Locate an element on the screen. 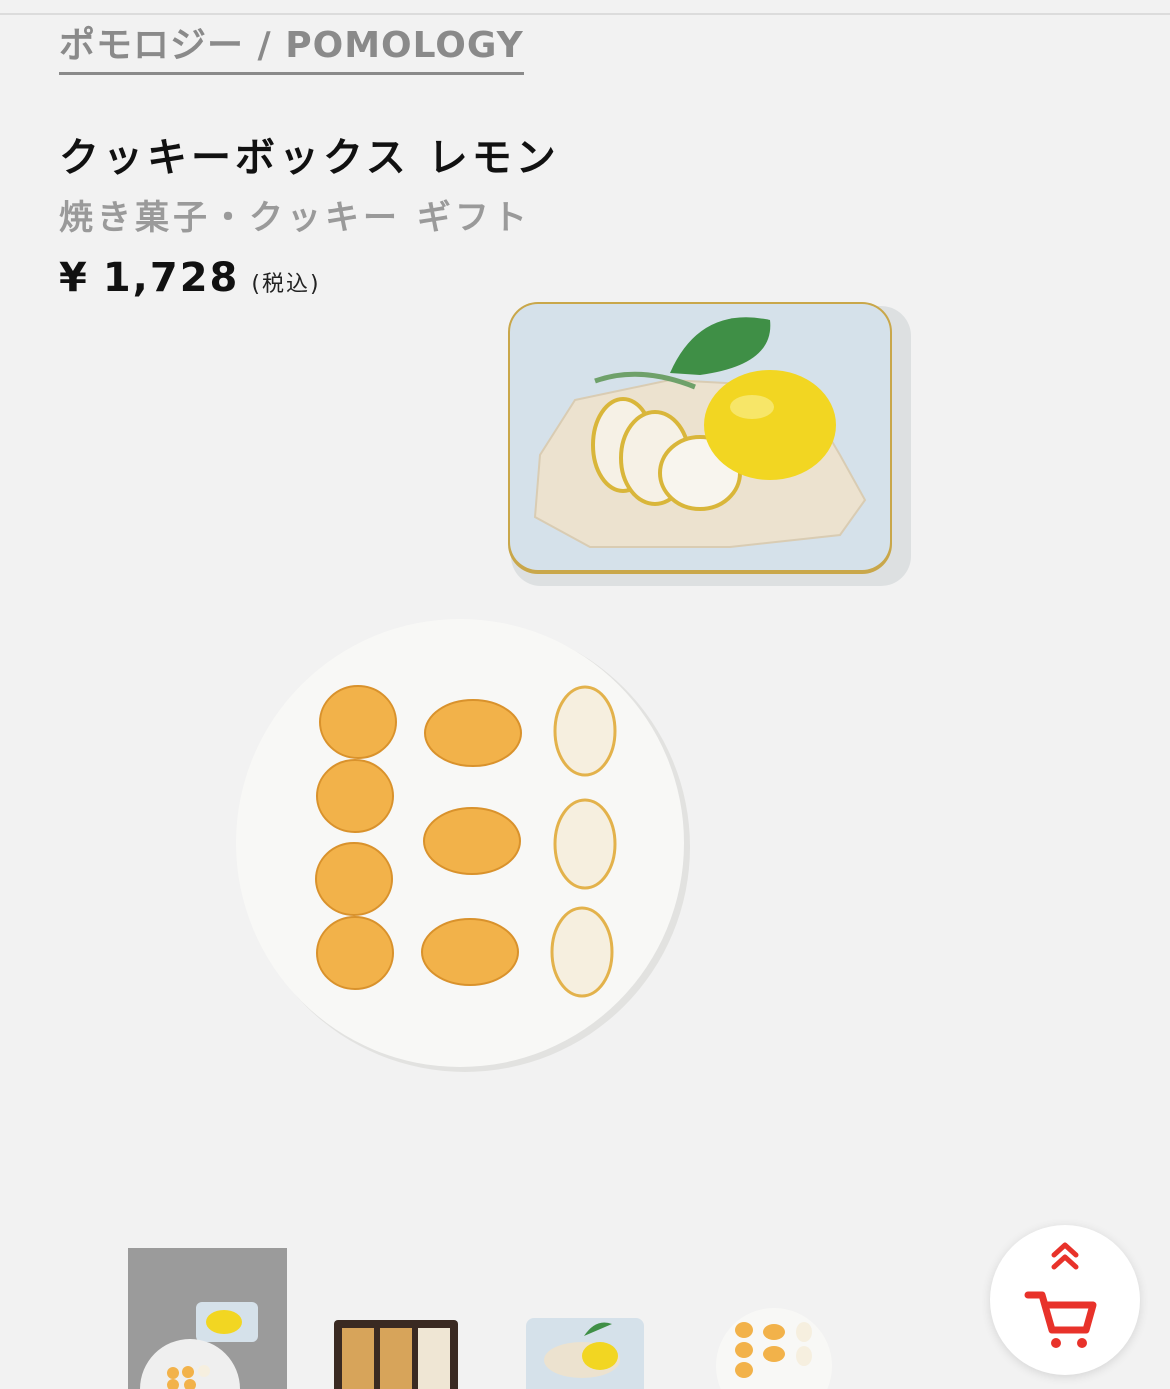 The height and width of the screenshot is (1389, 1170). tax-note: (税込) is located at coordinates (286, 284).